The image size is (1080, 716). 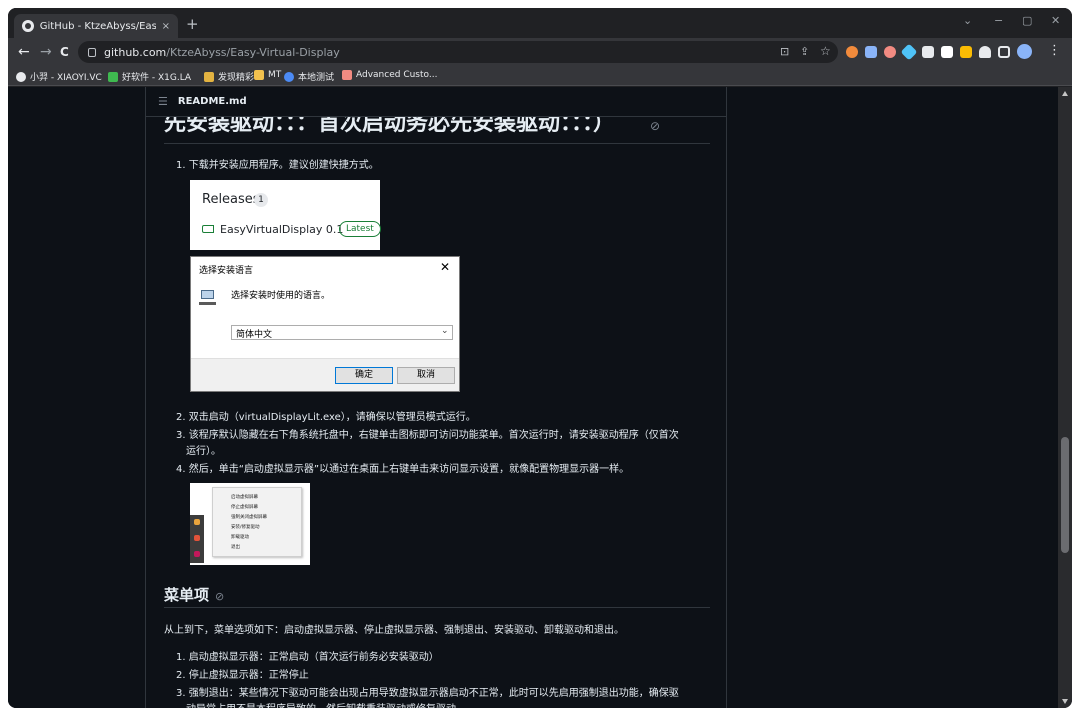 What do you see at coordinates (852, 52) in the screenshot?
I see `extension-shield-icon` at bounding box center [852, 52].